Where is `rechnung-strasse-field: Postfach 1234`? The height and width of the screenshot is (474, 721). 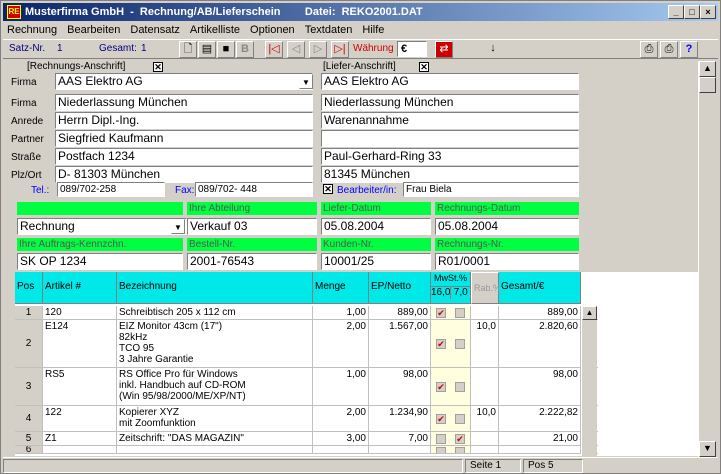
rechnung-strasse-field: Postfach 1234 is located at coordinates (184, 156).